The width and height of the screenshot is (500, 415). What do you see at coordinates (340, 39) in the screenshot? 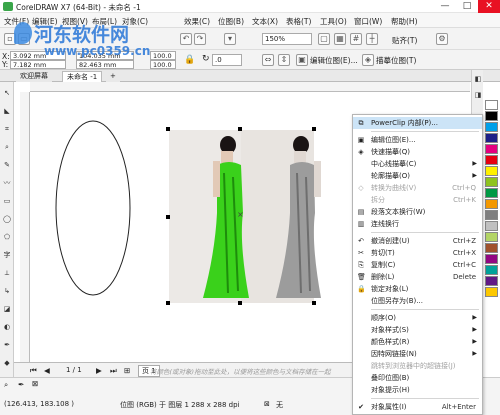
I see `rulers-icon: ▦` at bounding box center [340, 39].